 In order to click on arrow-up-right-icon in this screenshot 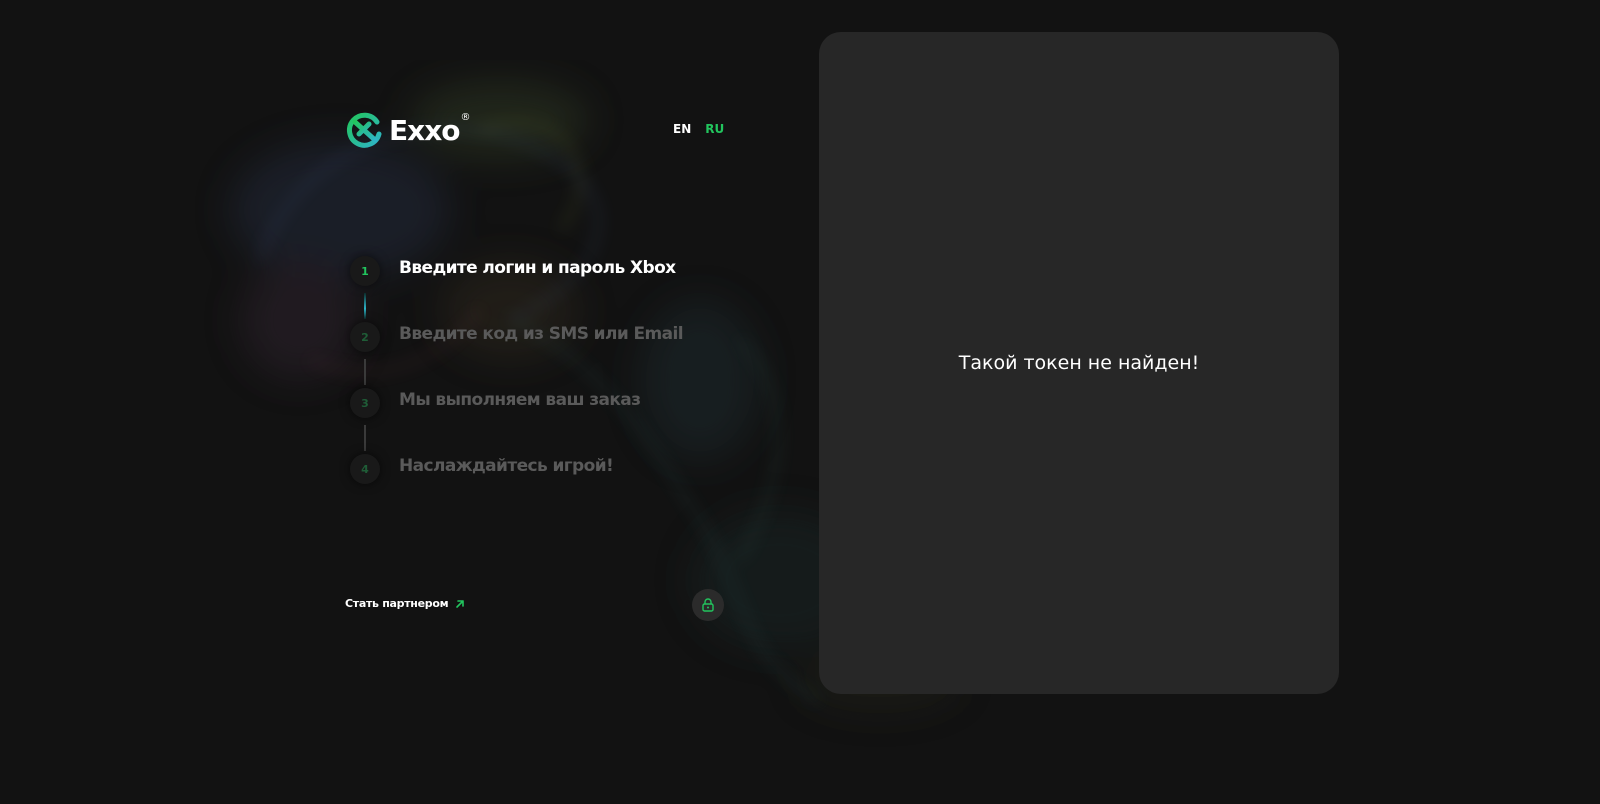, I will do `click(460, 603)`.